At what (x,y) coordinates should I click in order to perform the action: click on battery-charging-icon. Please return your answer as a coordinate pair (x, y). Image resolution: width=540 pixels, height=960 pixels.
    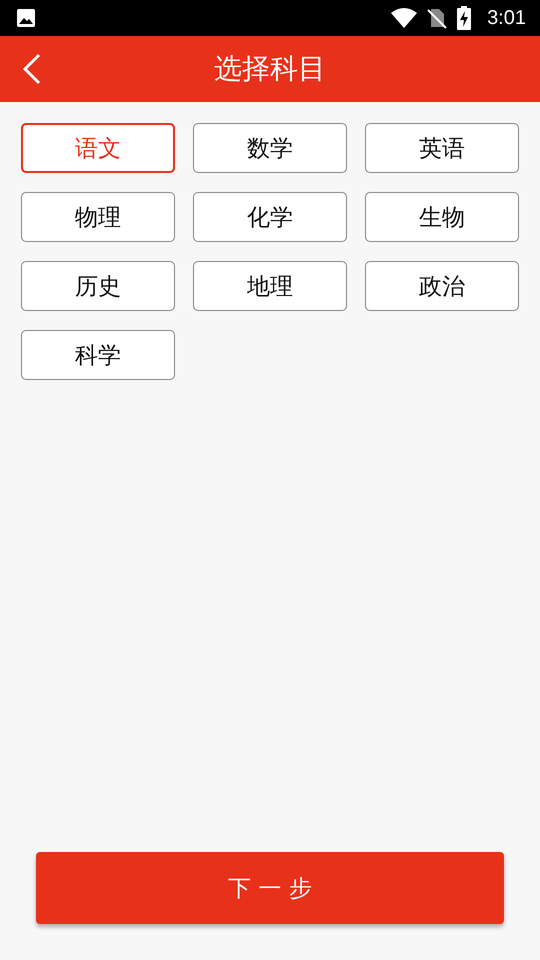
    Looking at the image, I should click on (464, 18).